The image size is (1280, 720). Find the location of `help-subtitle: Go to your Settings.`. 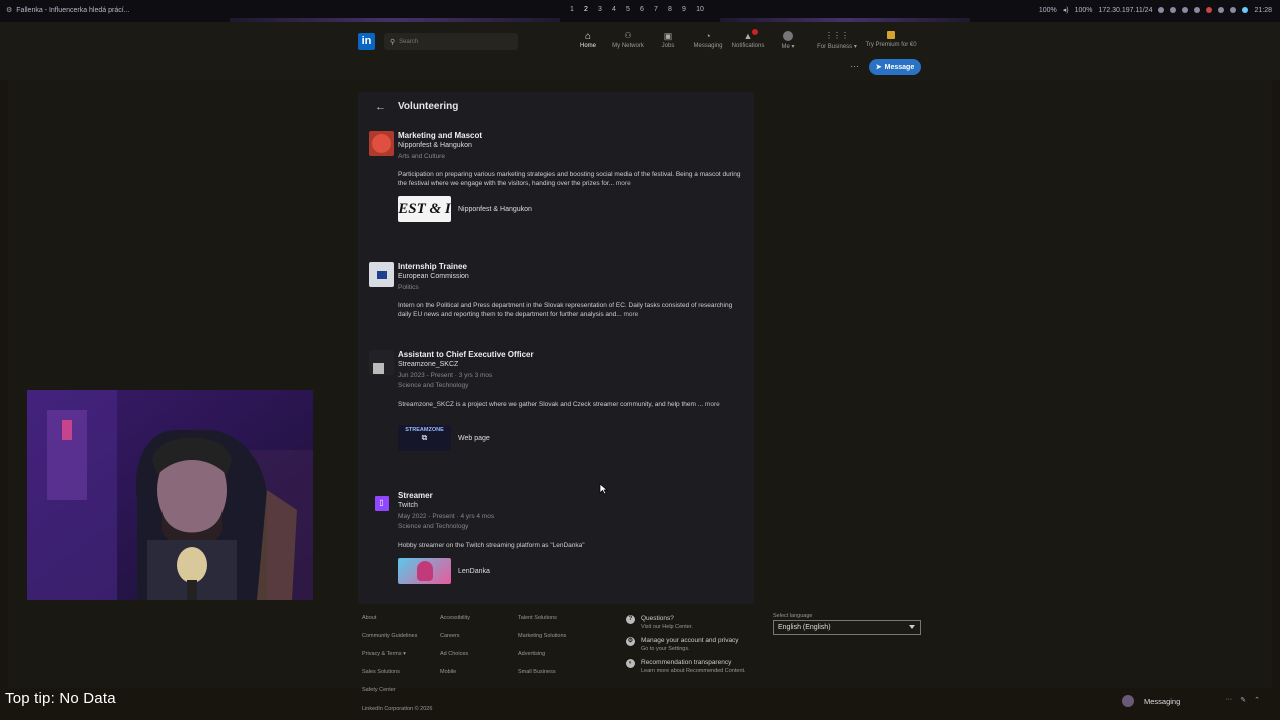

help-subtitle: Go to your Settings. is located at coordinates (665, 649).